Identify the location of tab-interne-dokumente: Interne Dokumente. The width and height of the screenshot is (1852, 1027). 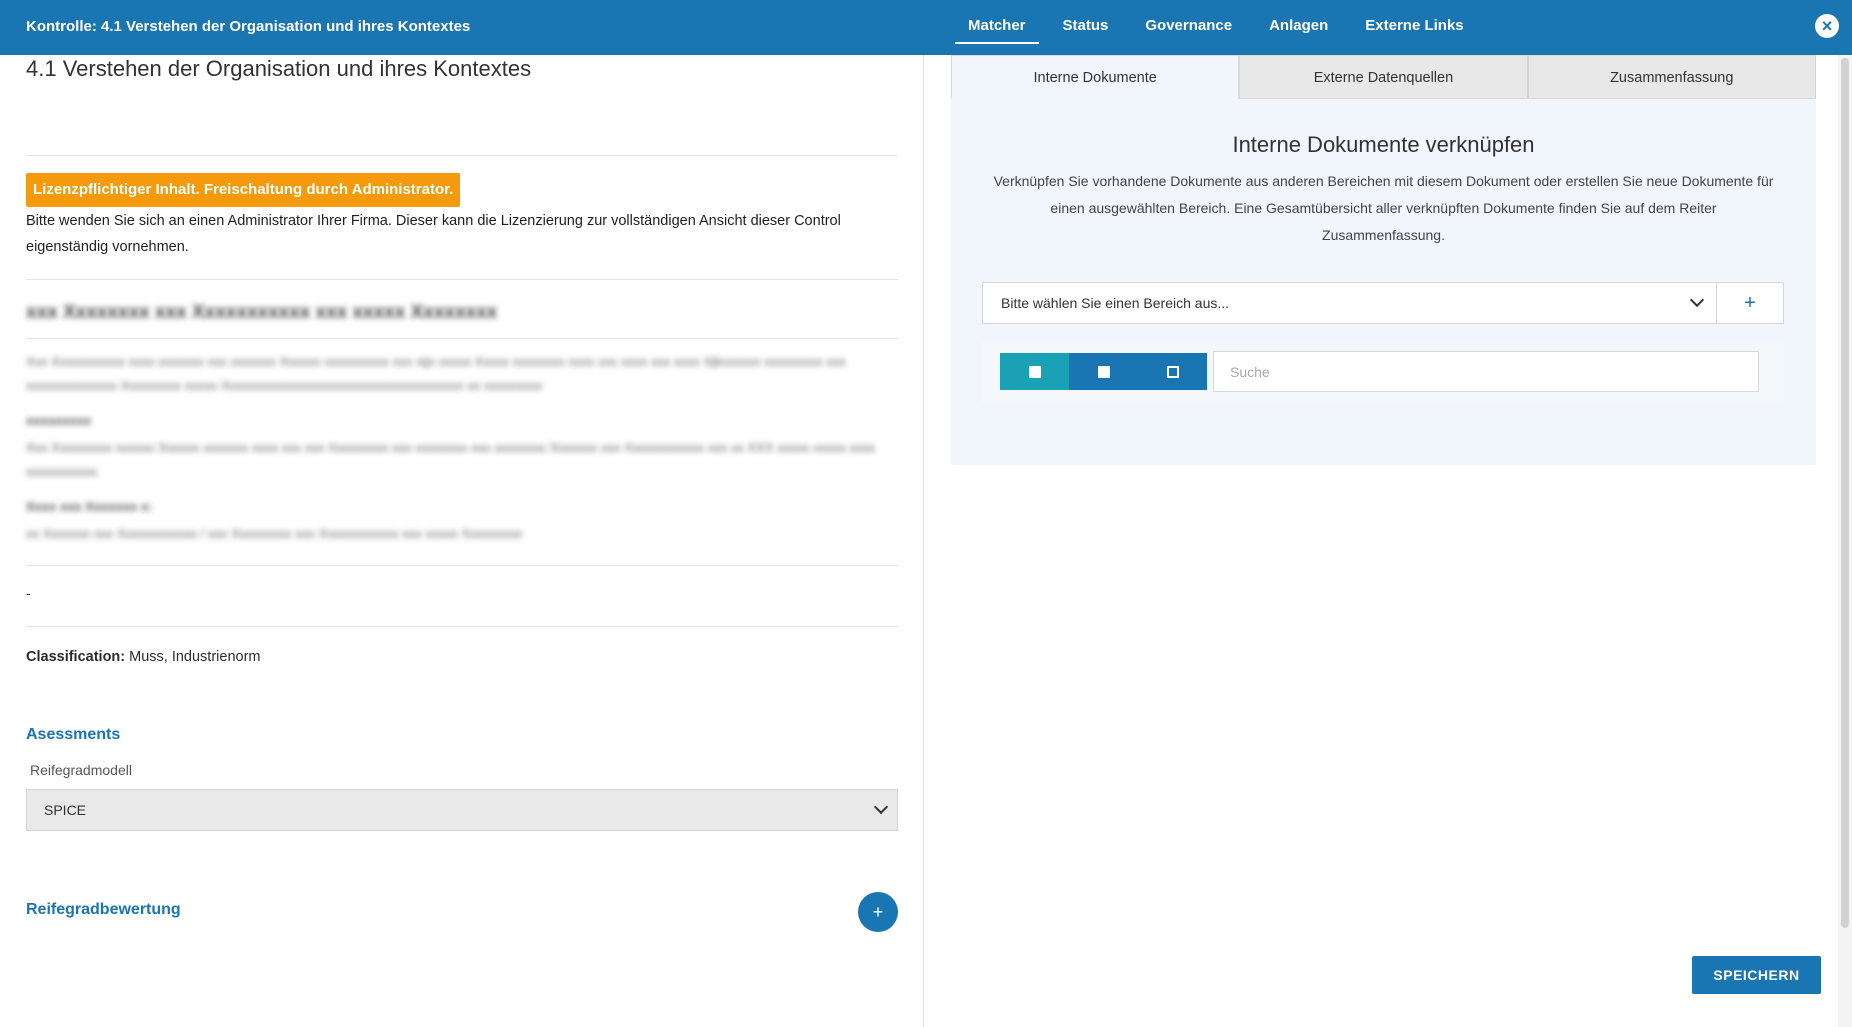
(1095, 77).